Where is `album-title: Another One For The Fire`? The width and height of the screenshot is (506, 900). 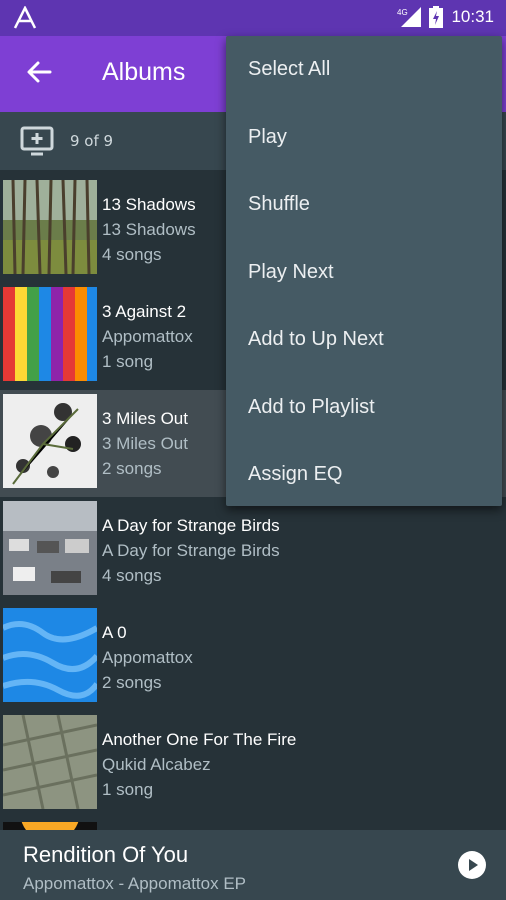 album-title: Another One For The Fire is located at coordinates (199, 739).